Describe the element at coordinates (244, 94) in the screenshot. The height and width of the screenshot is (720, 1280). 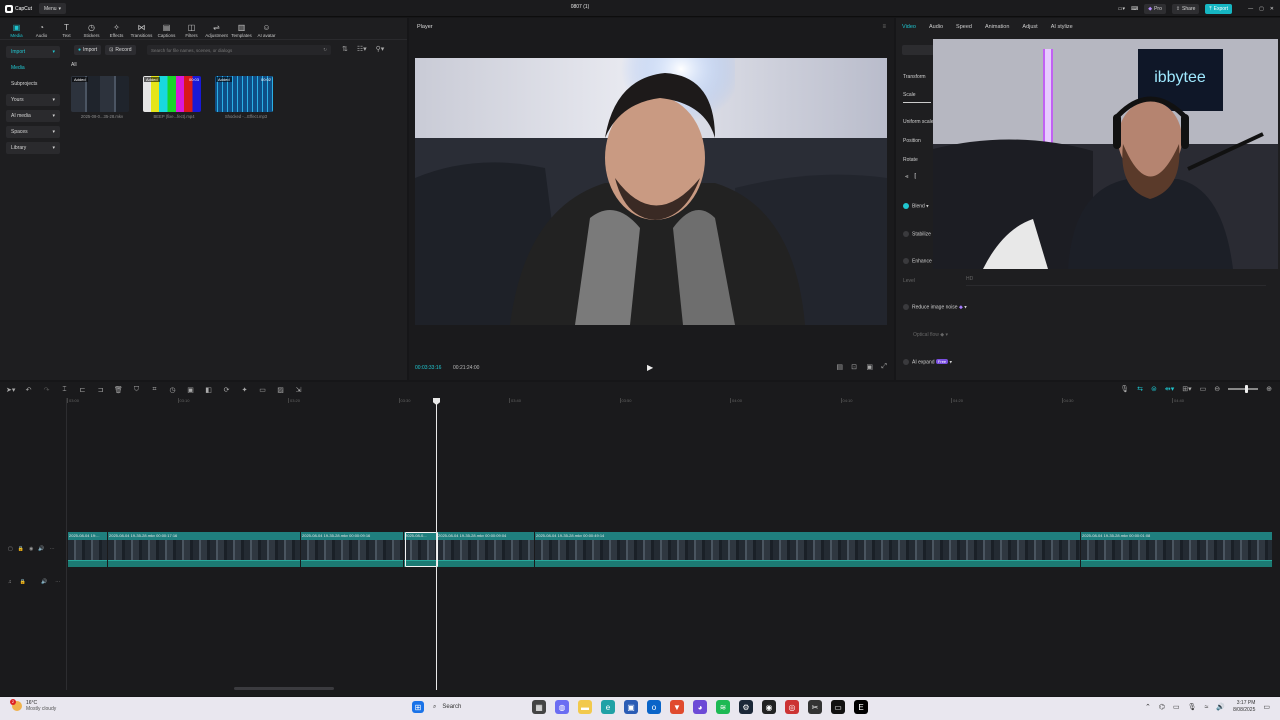
I see `media-thumbnail: Added 00:02` at that location.